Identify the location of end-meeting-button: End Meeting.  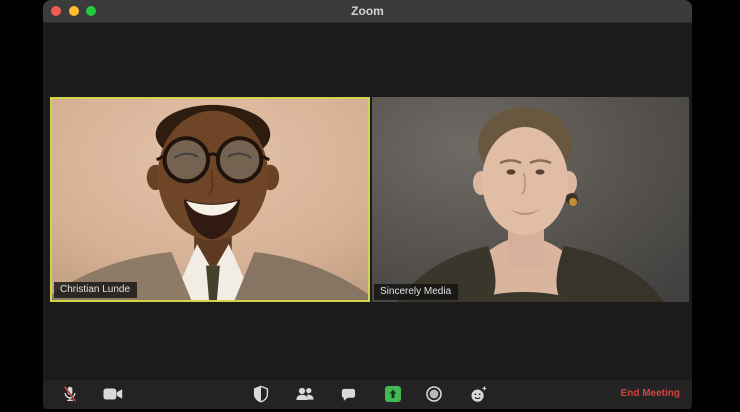
(650, 394).